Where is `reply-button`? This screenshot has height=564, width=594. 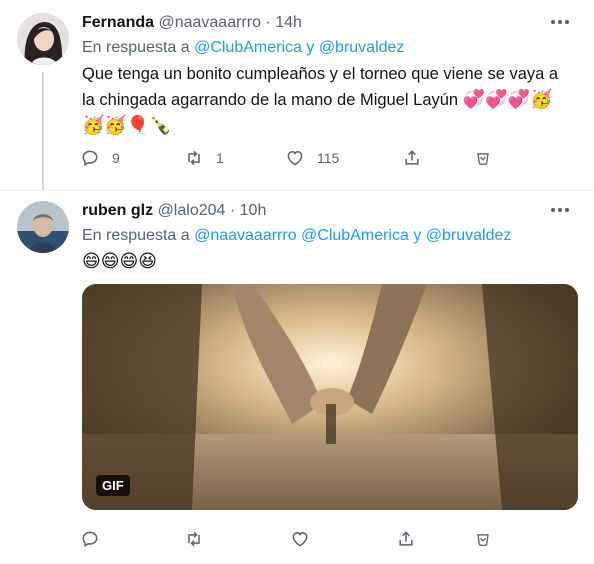 reply-button is located at coordinates (90, 539).